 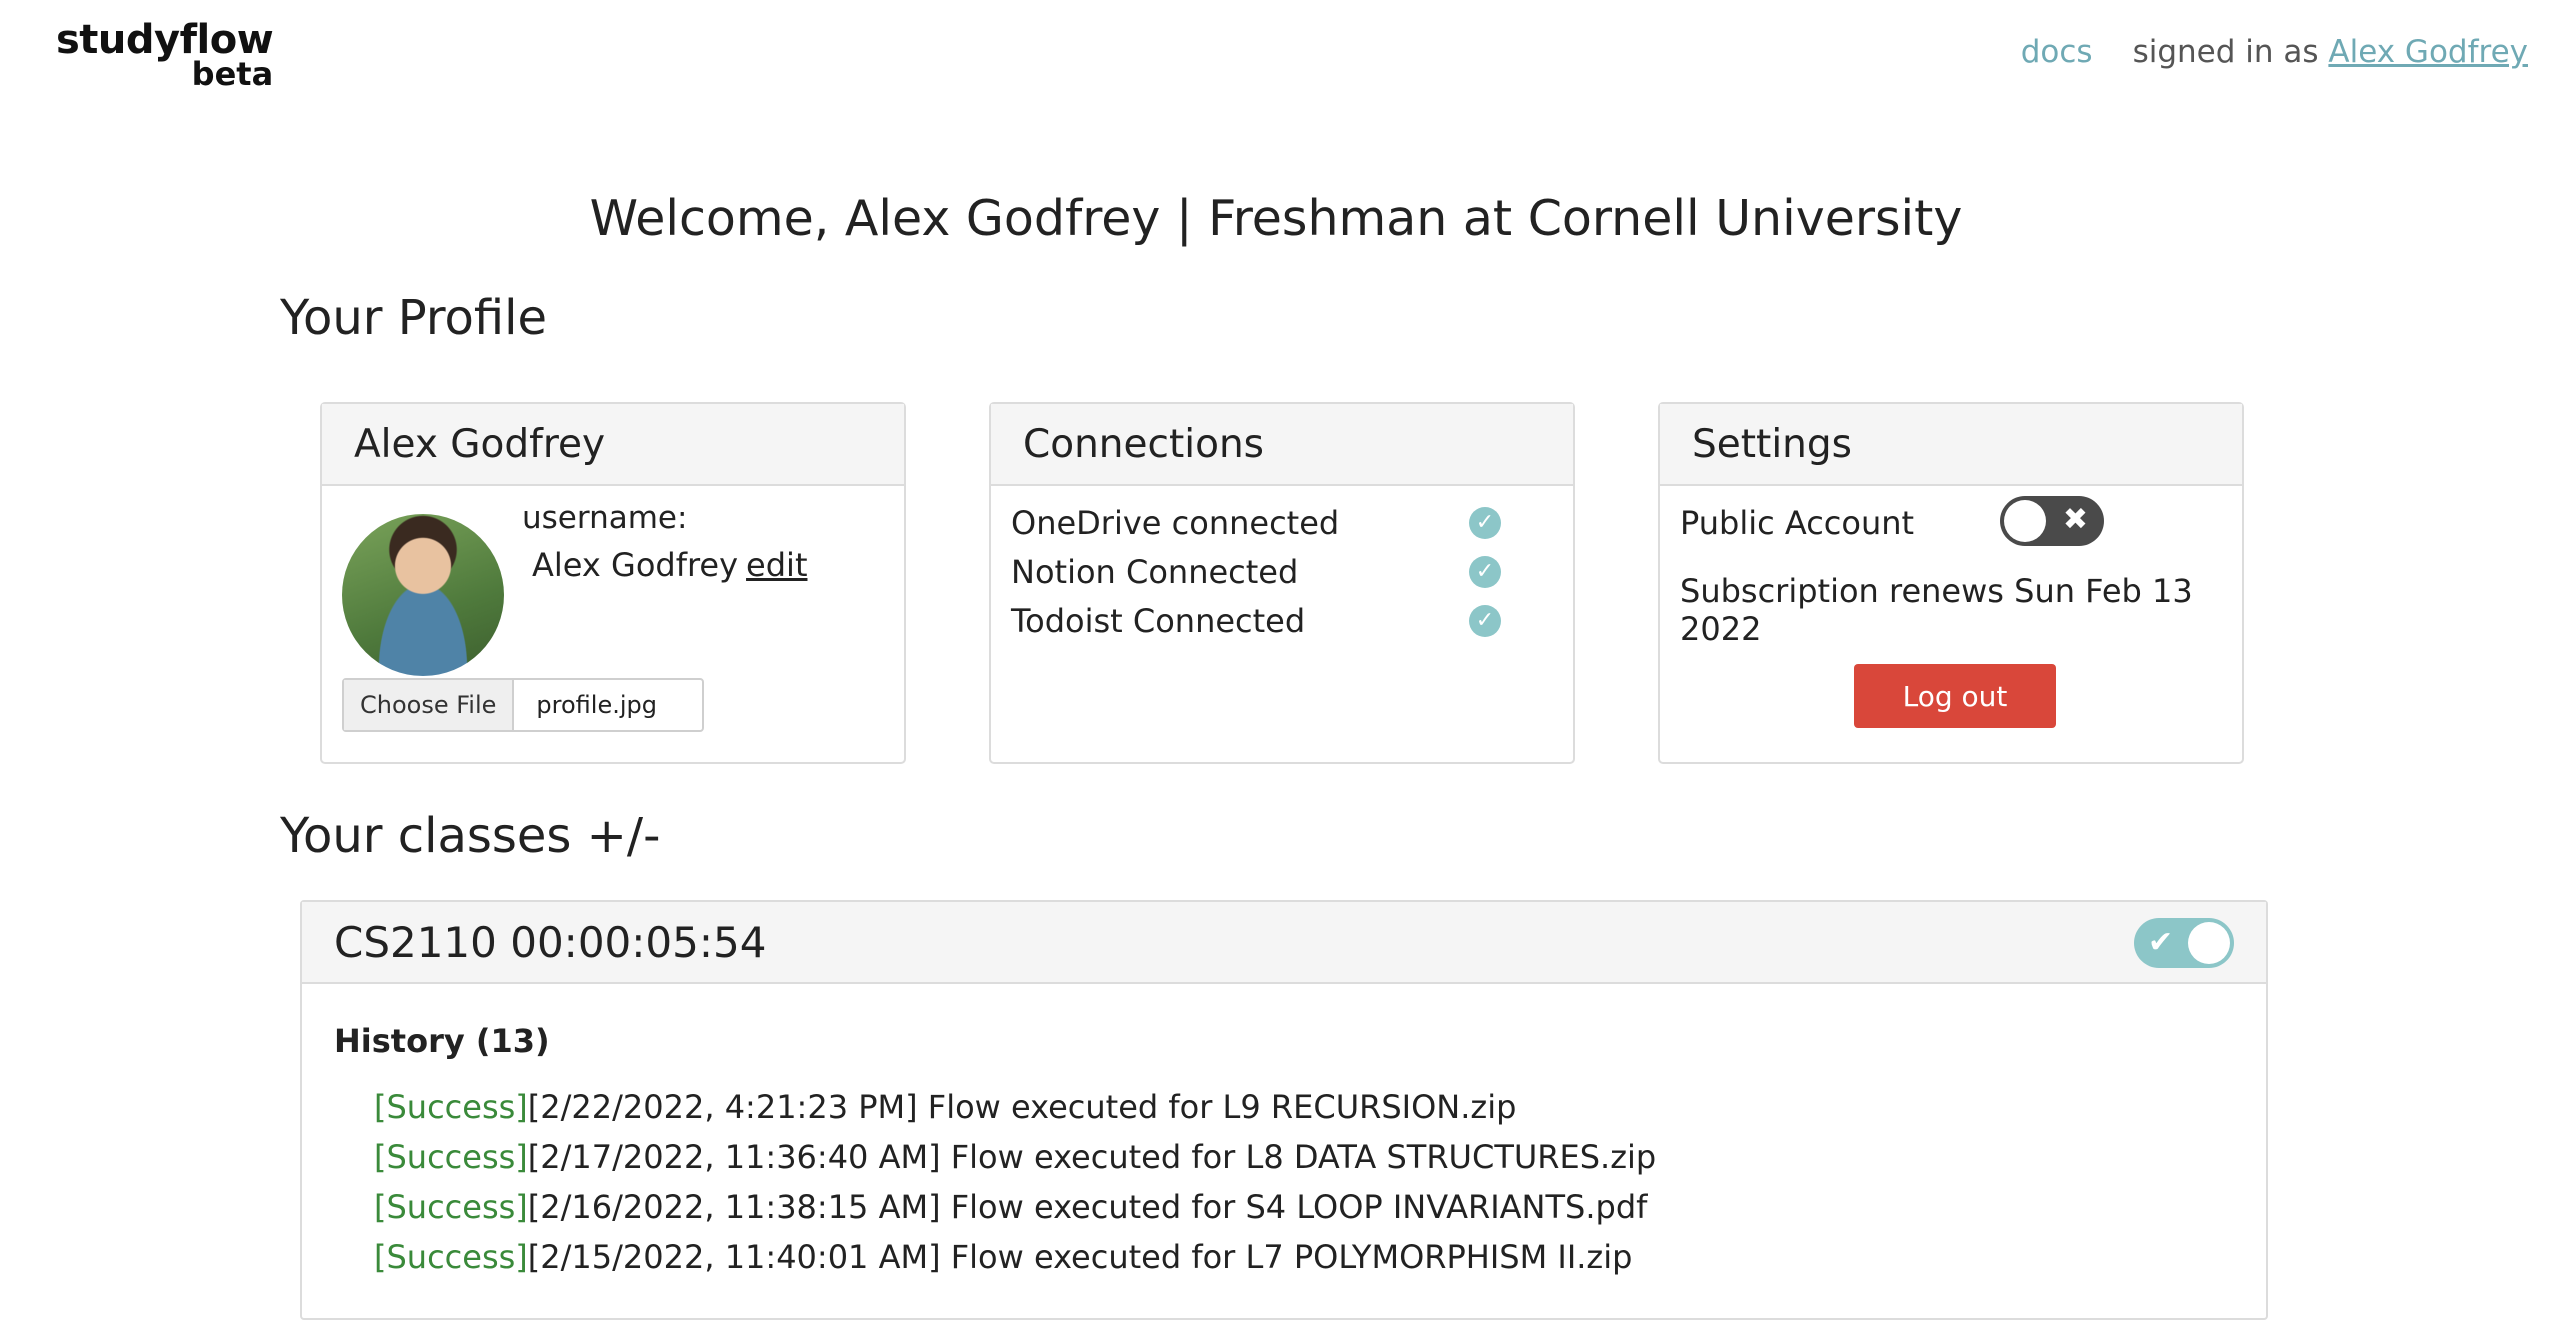 I want to click on connection-label: Todoist Connected, so click(x=1158, y=621).